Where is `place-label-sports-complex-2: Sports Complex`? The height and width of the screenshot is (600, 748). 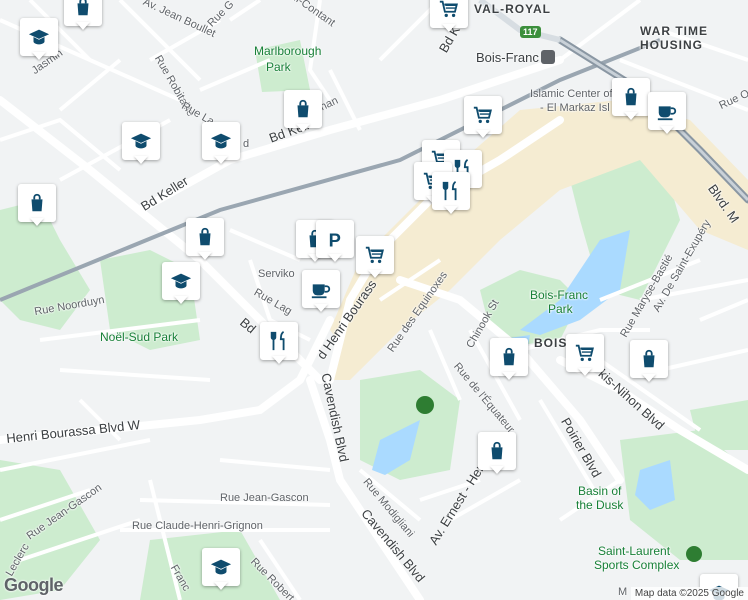
place-label-sports-complex-2: Sports Complex is located at coordinates (636, 565).